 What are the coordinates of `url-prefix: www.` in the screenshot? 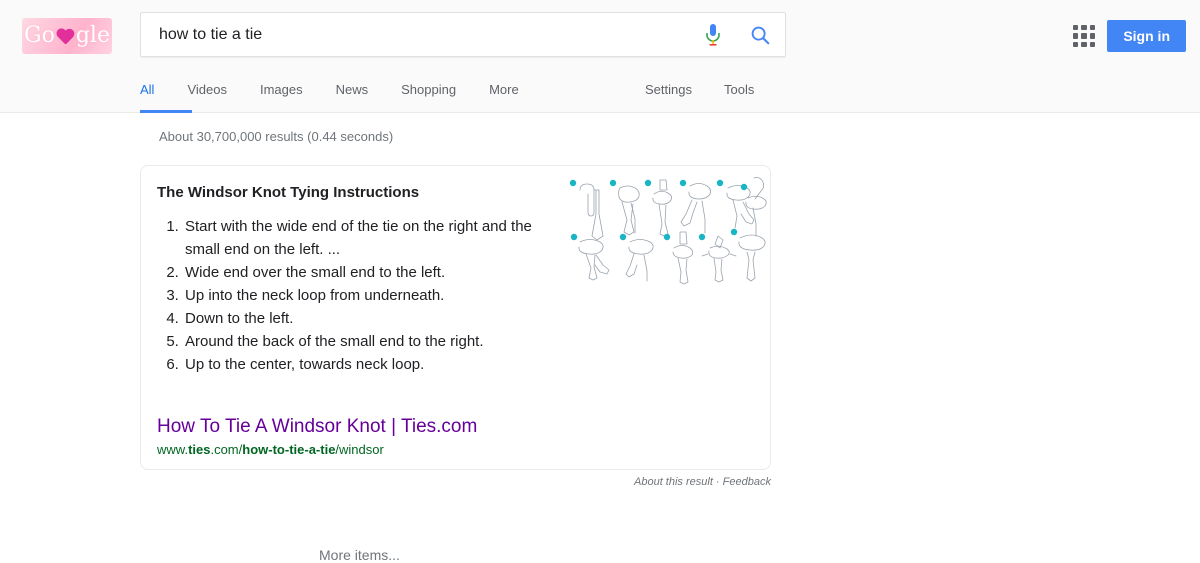 It's located at (173, 449).